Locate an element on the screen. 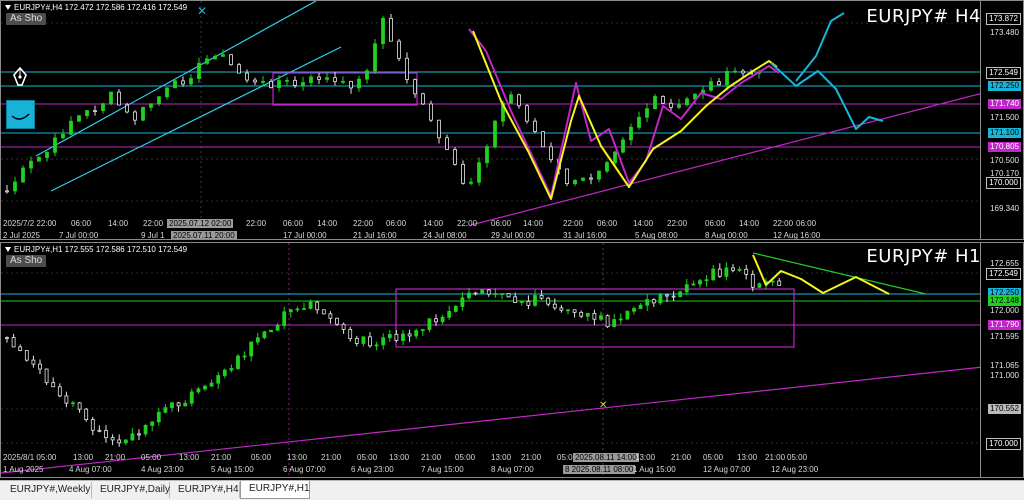 The image size is (1024, 500). time-label: 5 Aug 15:00 is located at coordinates (232, 469).